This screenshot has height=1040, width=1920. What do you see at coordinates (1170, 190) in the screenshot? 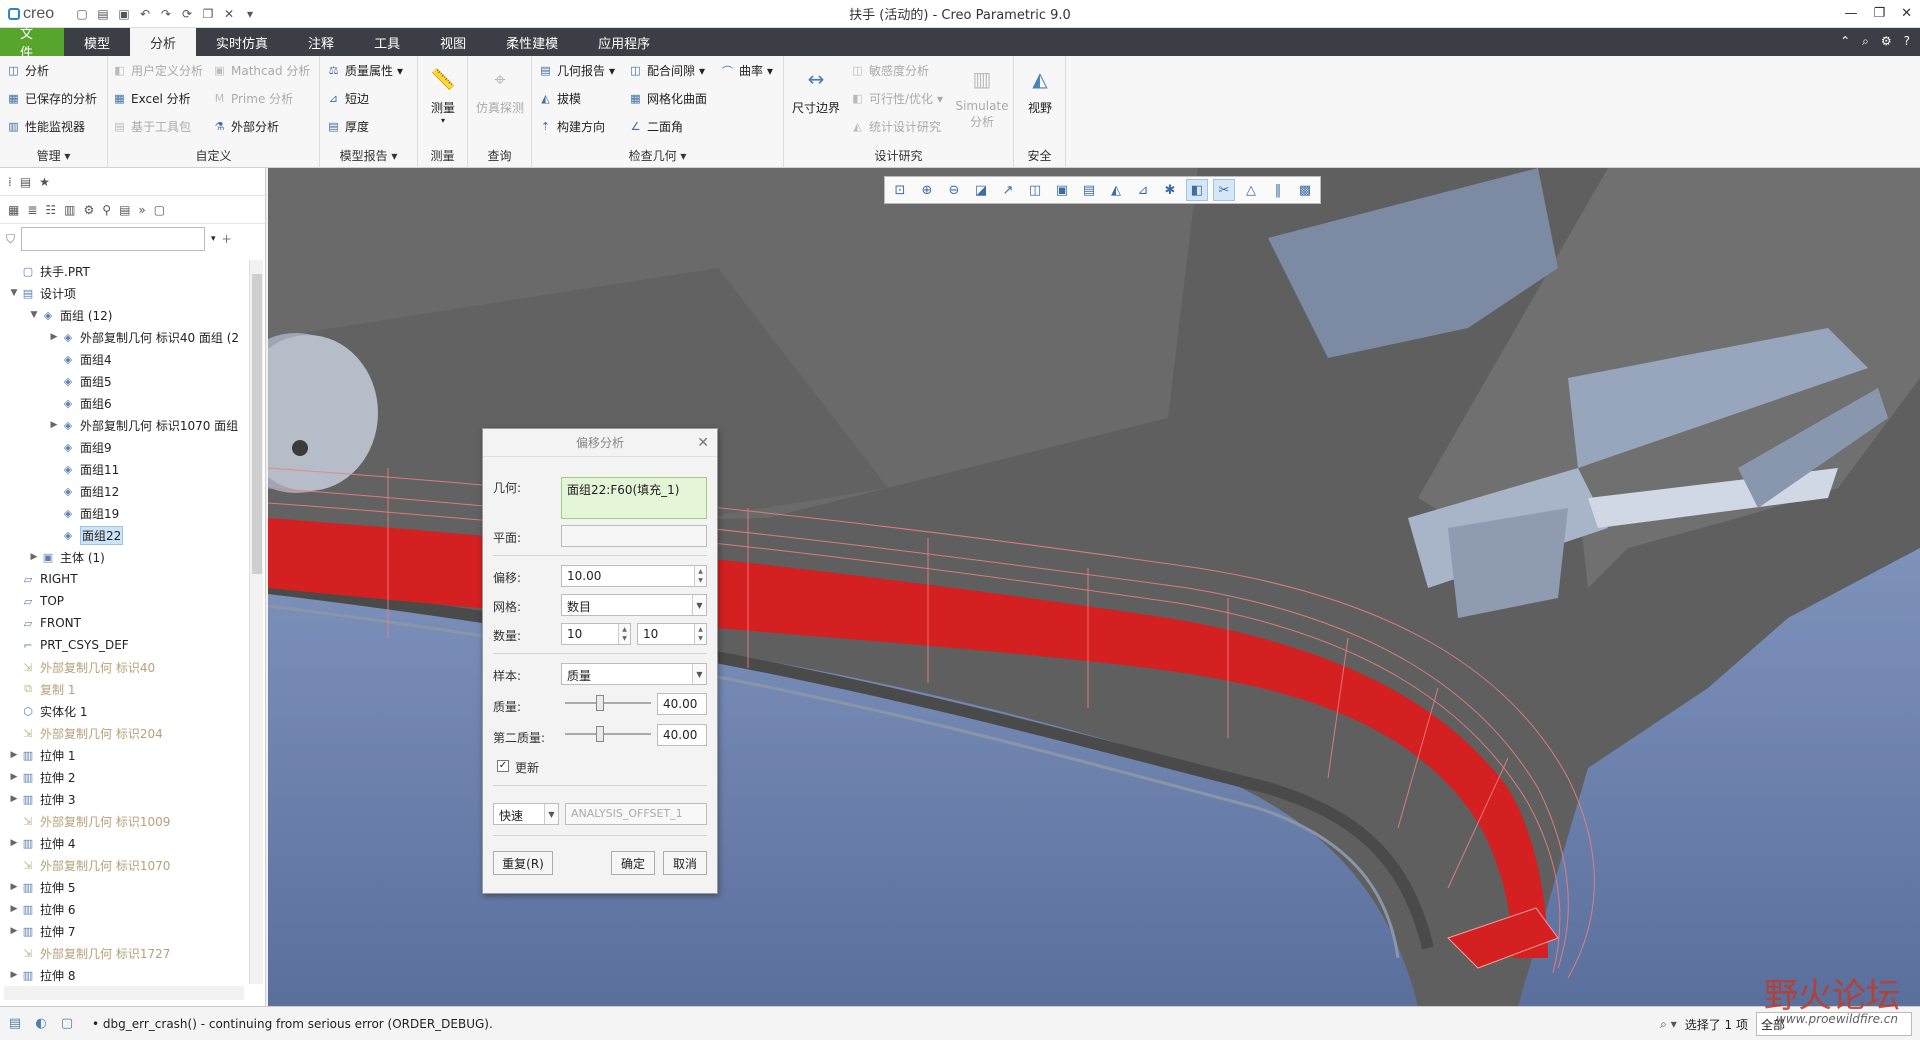
I see `datum-display-icon: ✱` at bounding box center [1170, 190].